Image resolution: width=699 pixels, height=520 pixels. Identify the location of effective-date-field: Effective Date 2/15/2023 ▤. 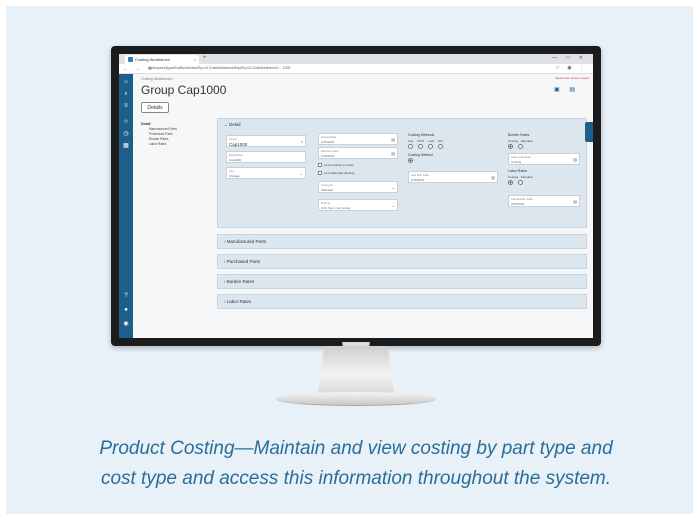
(358, 153).